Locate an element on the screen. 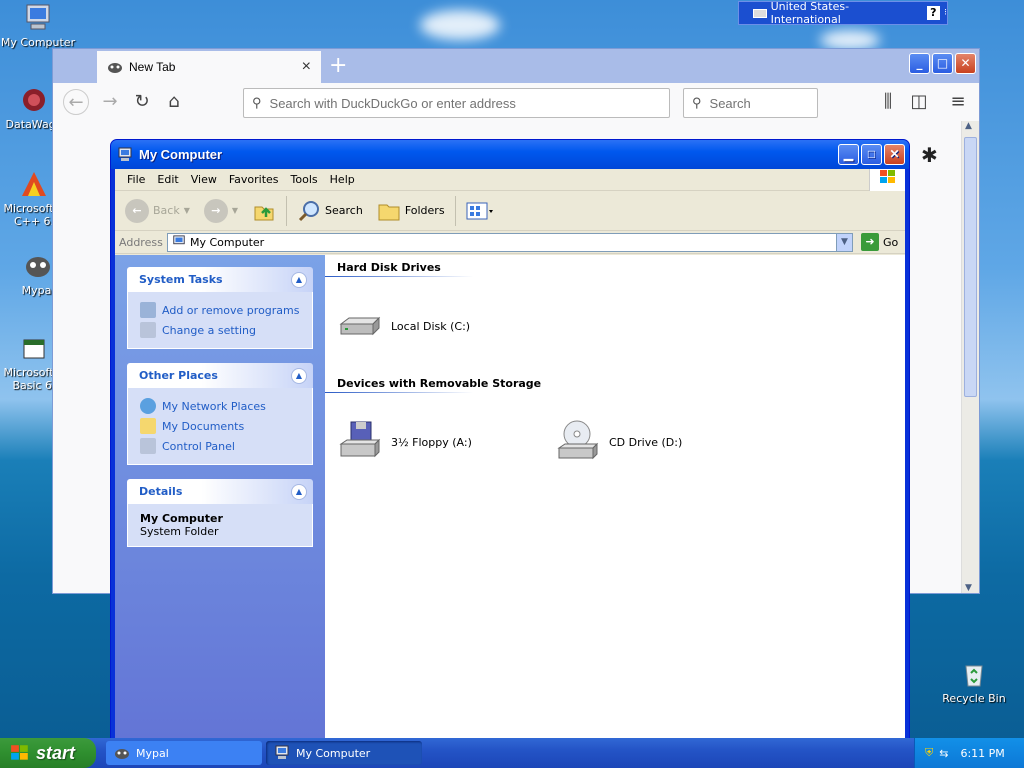 The height and width of the screenshot is (768, 1024). cloud is located at coordinates (850, 40).